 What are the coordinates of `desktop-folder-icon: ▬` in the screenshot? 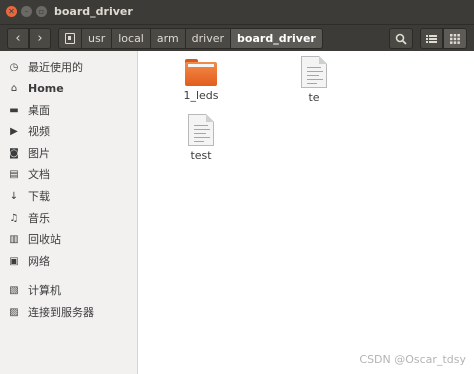 It's located at (14, 110).